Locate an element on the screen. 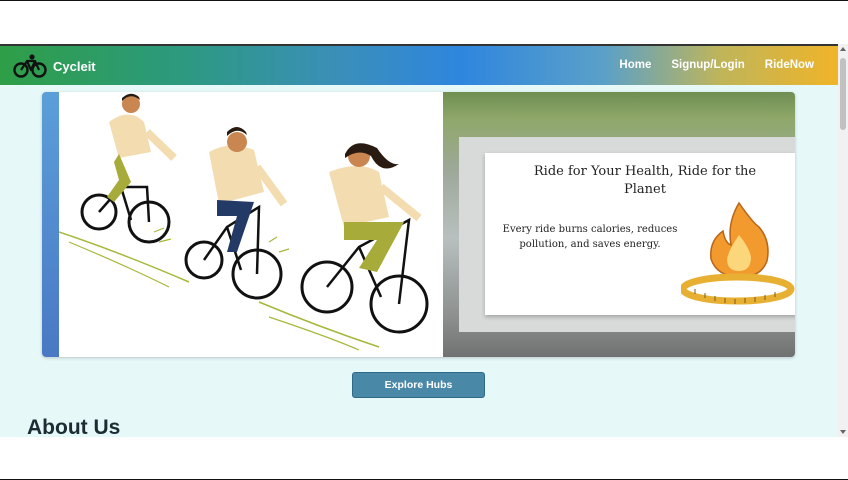 The width and height of the screenshot is (848, 480). flame-icon is located at coordinates (739, 239).